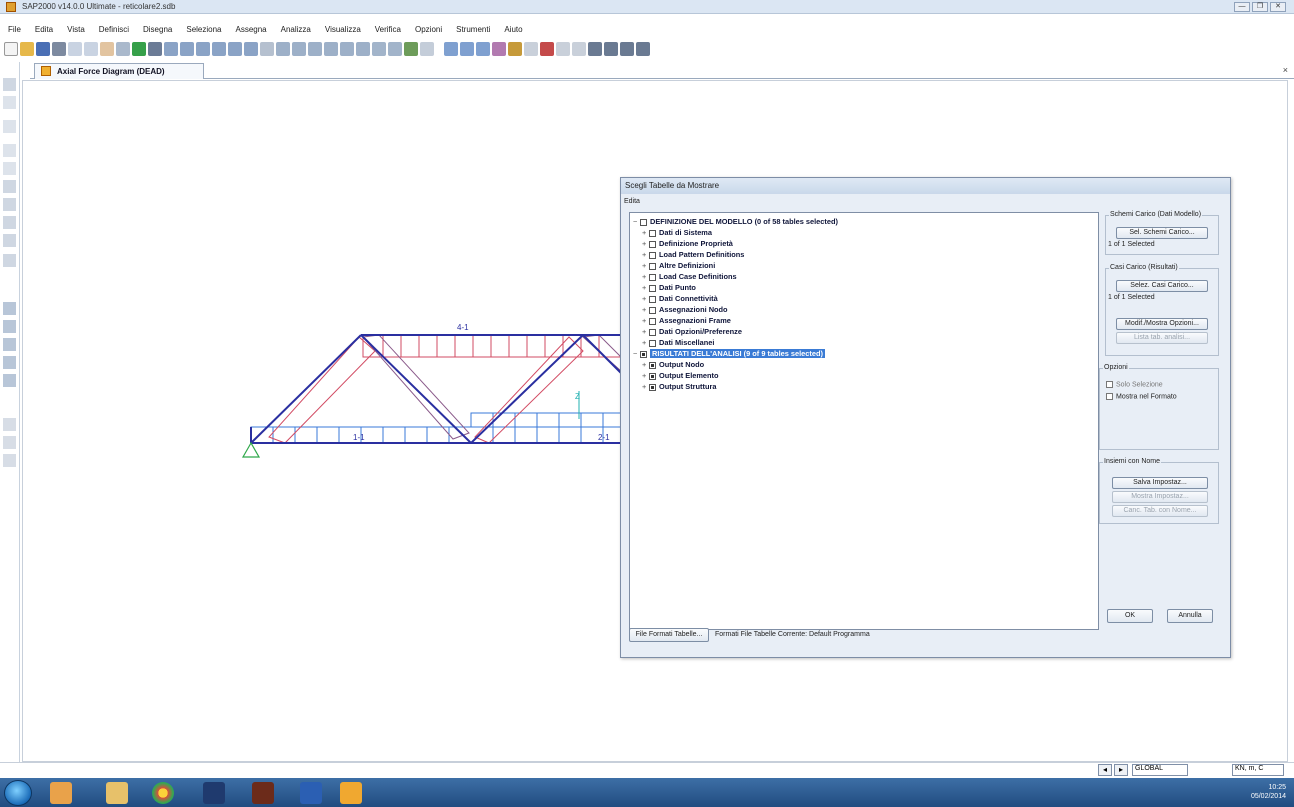 This screenshot has width=1294, height=807. Describe the element at coordinates (214, 793) in the screenshot. I see `photoshop-icon` at that location.